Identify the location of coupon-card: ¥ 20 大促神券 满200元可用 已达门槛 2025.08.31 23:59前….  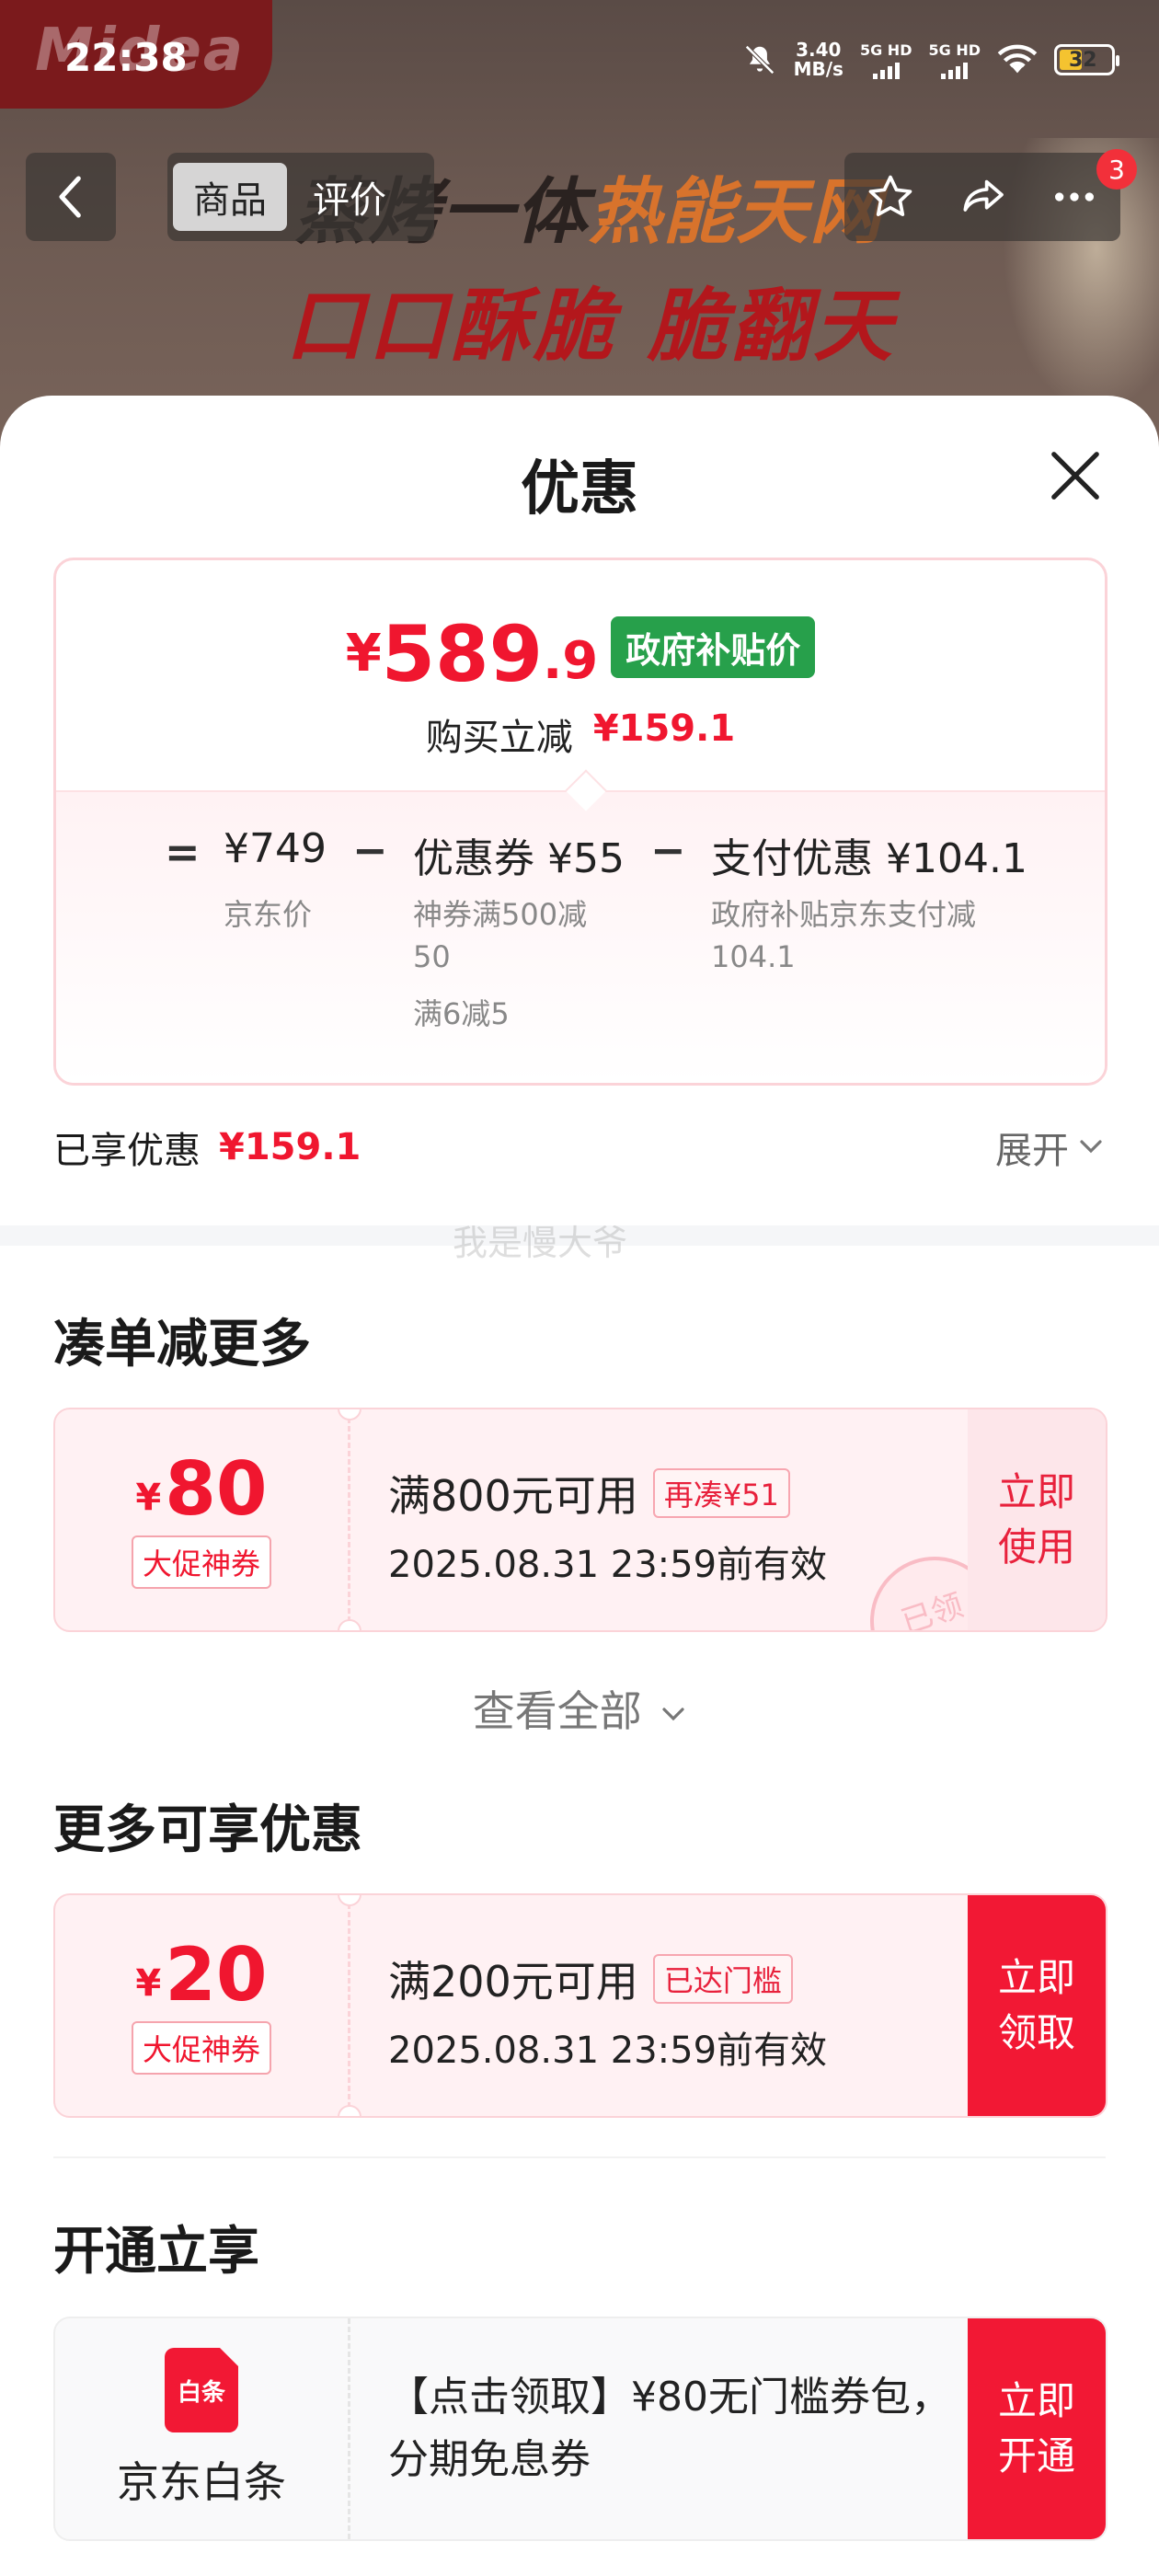
(580, 2005).